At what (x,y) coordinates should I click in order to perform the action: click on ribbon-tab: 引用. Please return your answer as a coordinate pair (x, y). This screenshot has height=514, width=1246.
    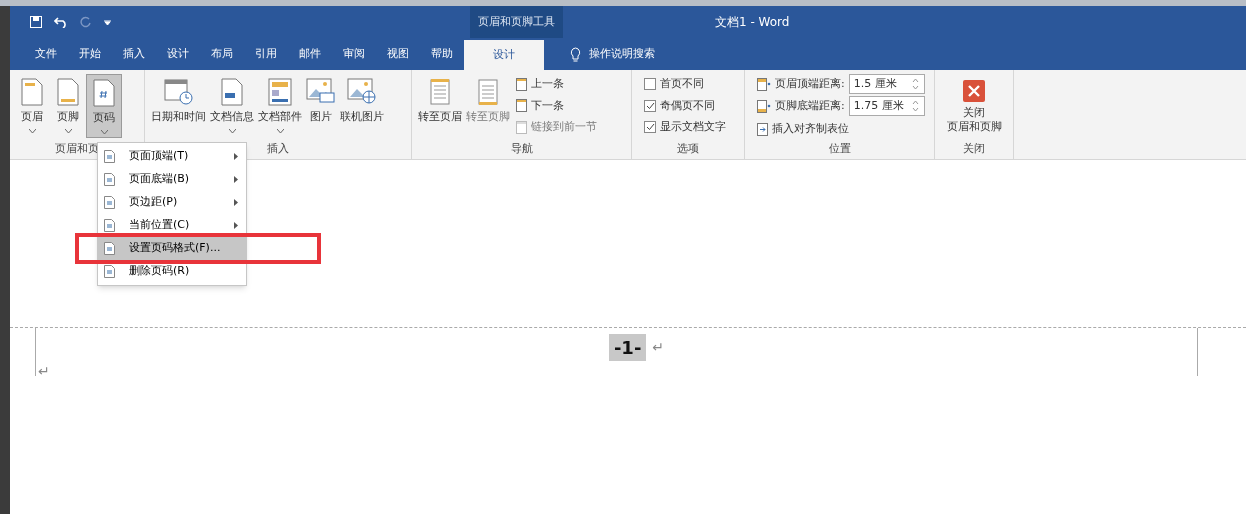
    Looking at the image, I should click on (266, 54).